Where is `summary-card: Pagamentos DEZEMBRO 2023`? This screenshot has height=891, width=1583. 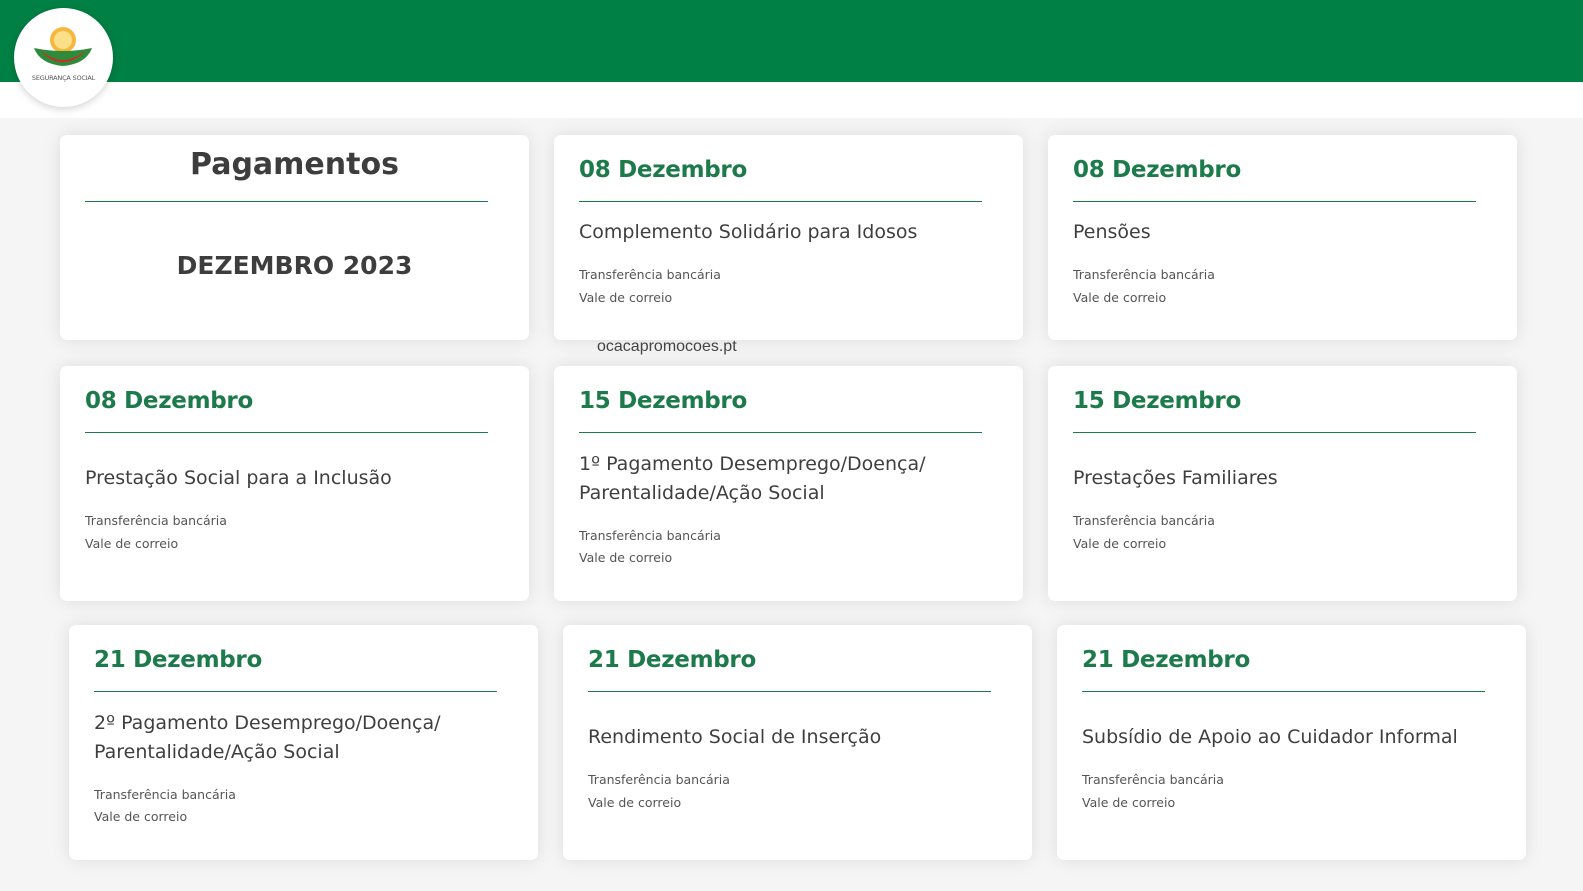 summary-card: Pagamentos DEZEMBRO 2023 is located at coordinates (294, 237).